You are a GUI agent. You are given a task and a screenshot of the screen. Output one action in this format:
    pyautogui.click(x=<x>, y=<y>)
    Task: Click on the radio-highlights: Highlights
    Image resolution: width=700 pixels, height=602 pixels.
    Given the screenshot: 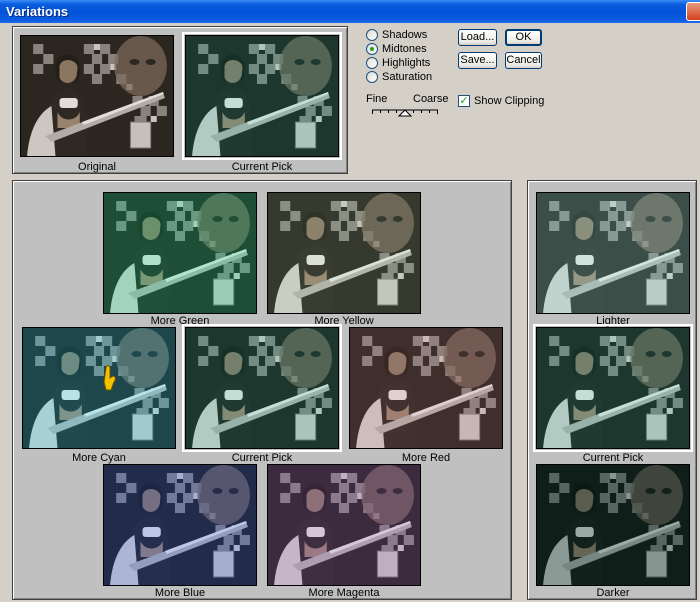 What is the action you would take?
    pyautogui.click(x=398, y=63)
    